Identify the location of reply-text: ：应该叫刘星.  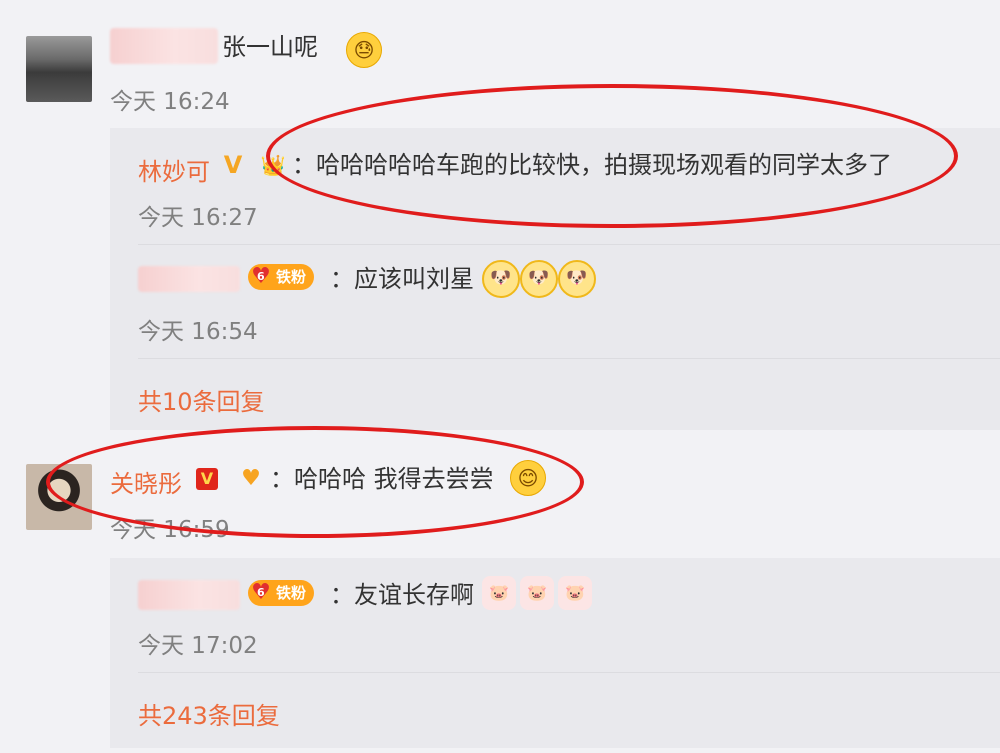
(402, 279).